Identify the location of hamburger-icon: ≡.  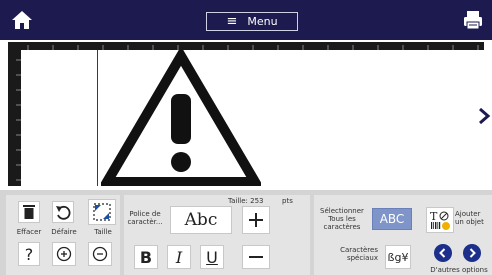
(232, 21).